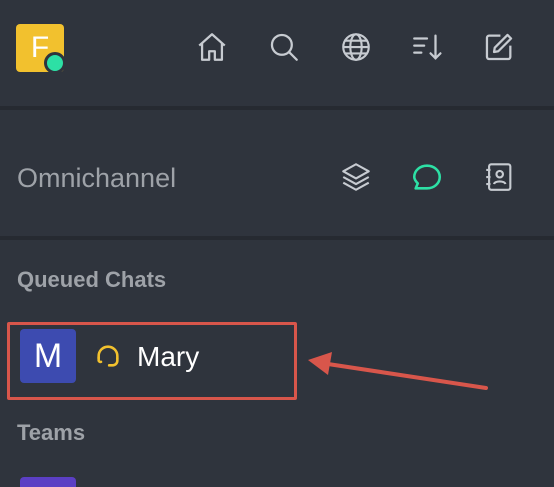 Image resolution: width=554 pixels, height=487 pixels. What do you see at coordinates (51, 432) in the screenshot?
I see `teams-label: Teams` at bounding box center [51, 432].